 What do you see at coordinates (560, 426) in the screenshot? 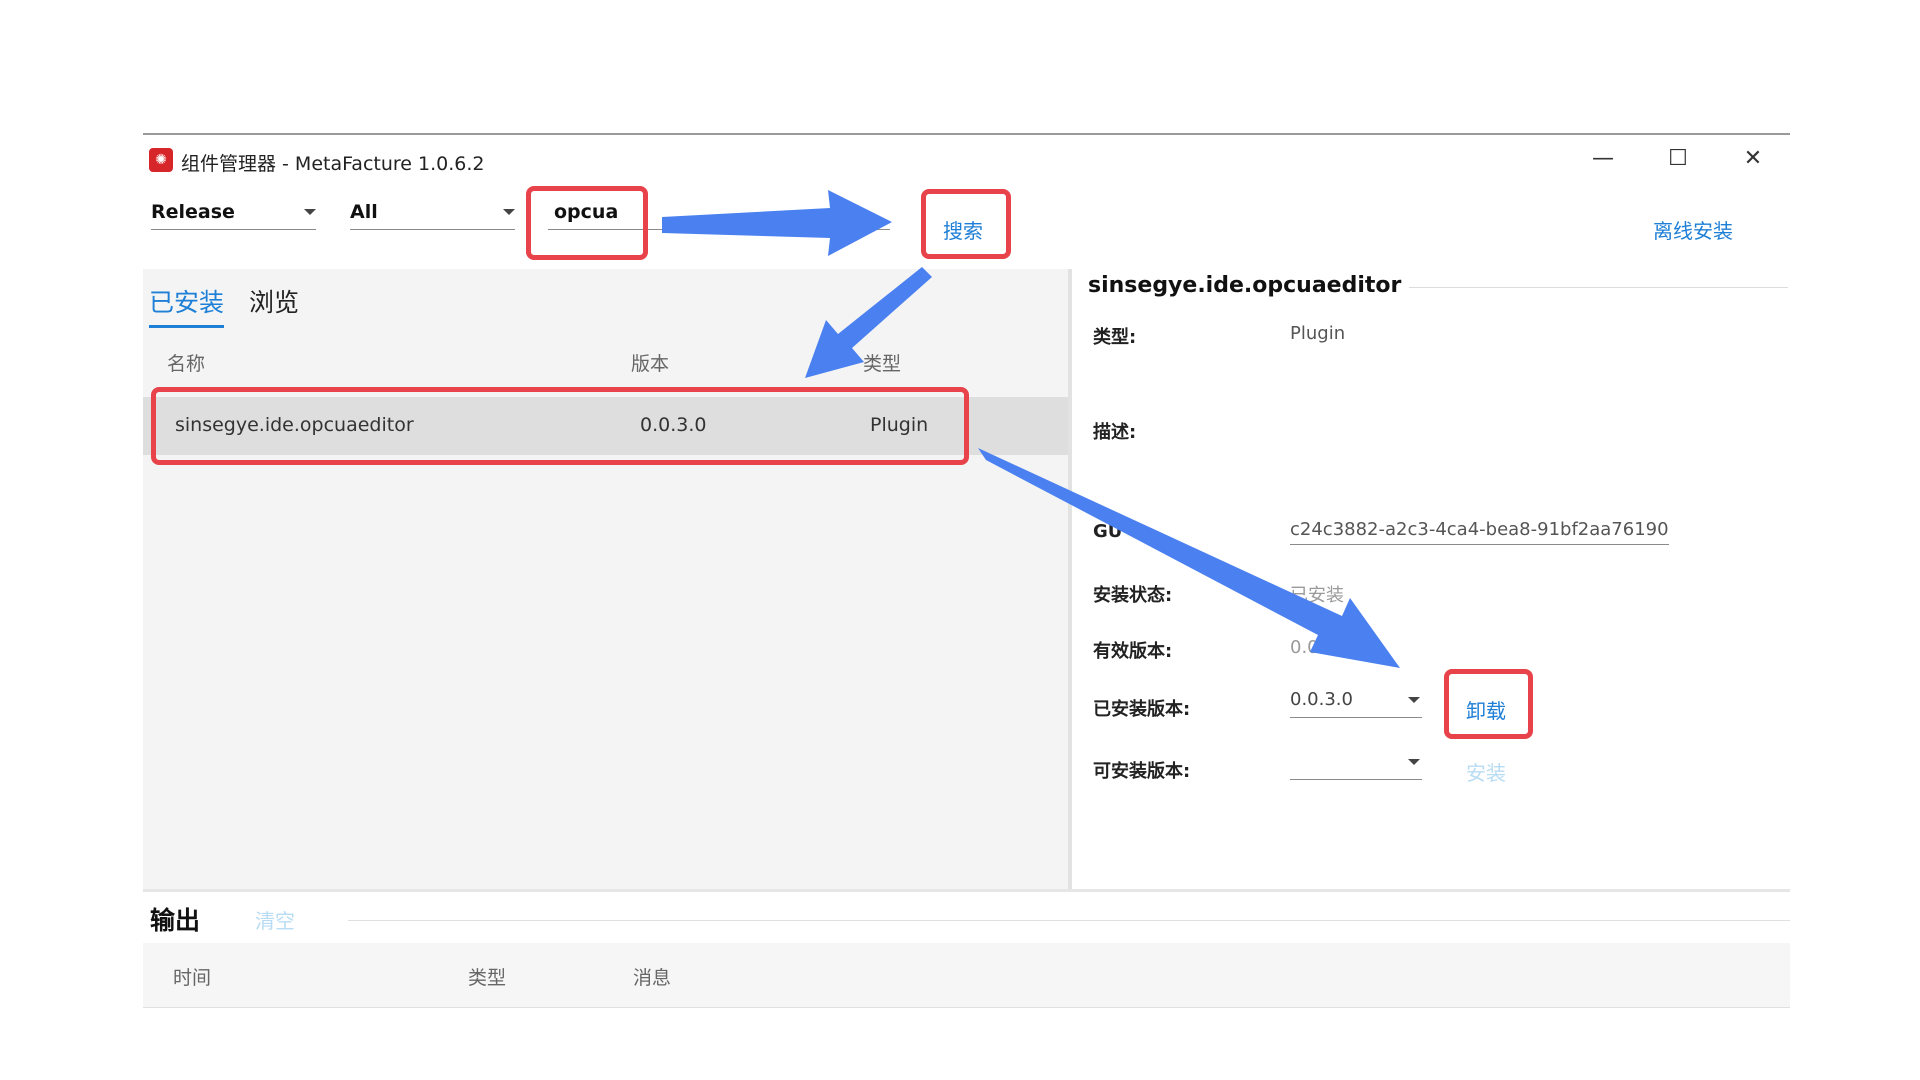
I see `row-highlight` at bounding box center [560, 426].